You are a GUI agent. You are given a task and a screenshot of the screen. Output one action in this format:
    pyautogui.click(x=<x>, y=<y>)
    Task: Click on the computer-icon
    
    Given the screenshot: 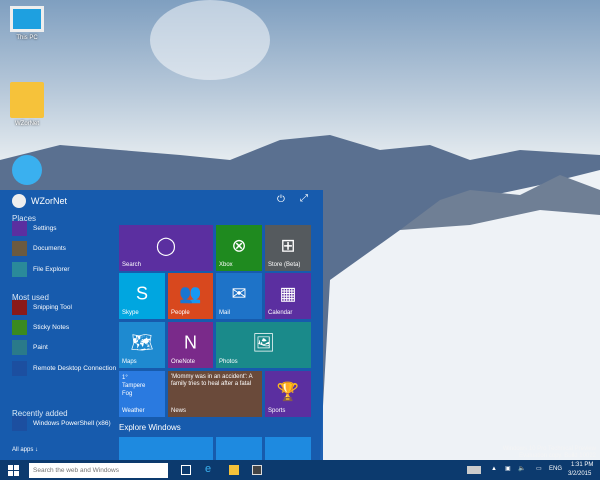 What is the action you would take?
    pyautogui.click(x=27, y=19)
    